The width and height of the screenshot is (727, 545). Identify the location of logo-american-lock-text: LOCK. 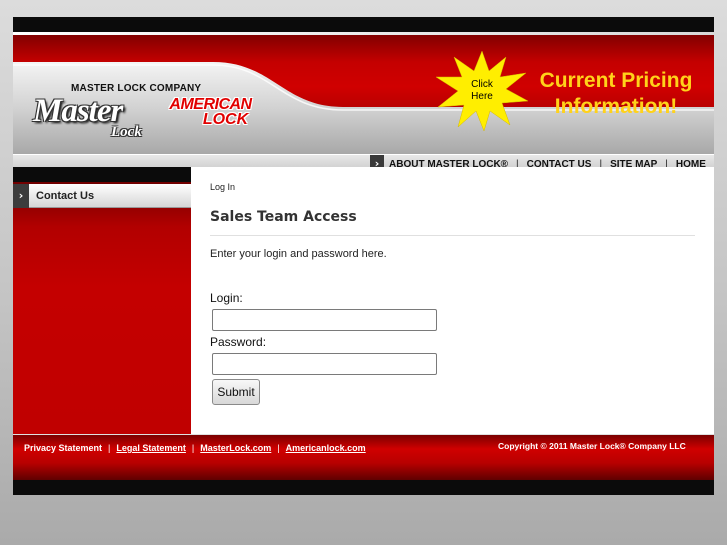
(225, 119).